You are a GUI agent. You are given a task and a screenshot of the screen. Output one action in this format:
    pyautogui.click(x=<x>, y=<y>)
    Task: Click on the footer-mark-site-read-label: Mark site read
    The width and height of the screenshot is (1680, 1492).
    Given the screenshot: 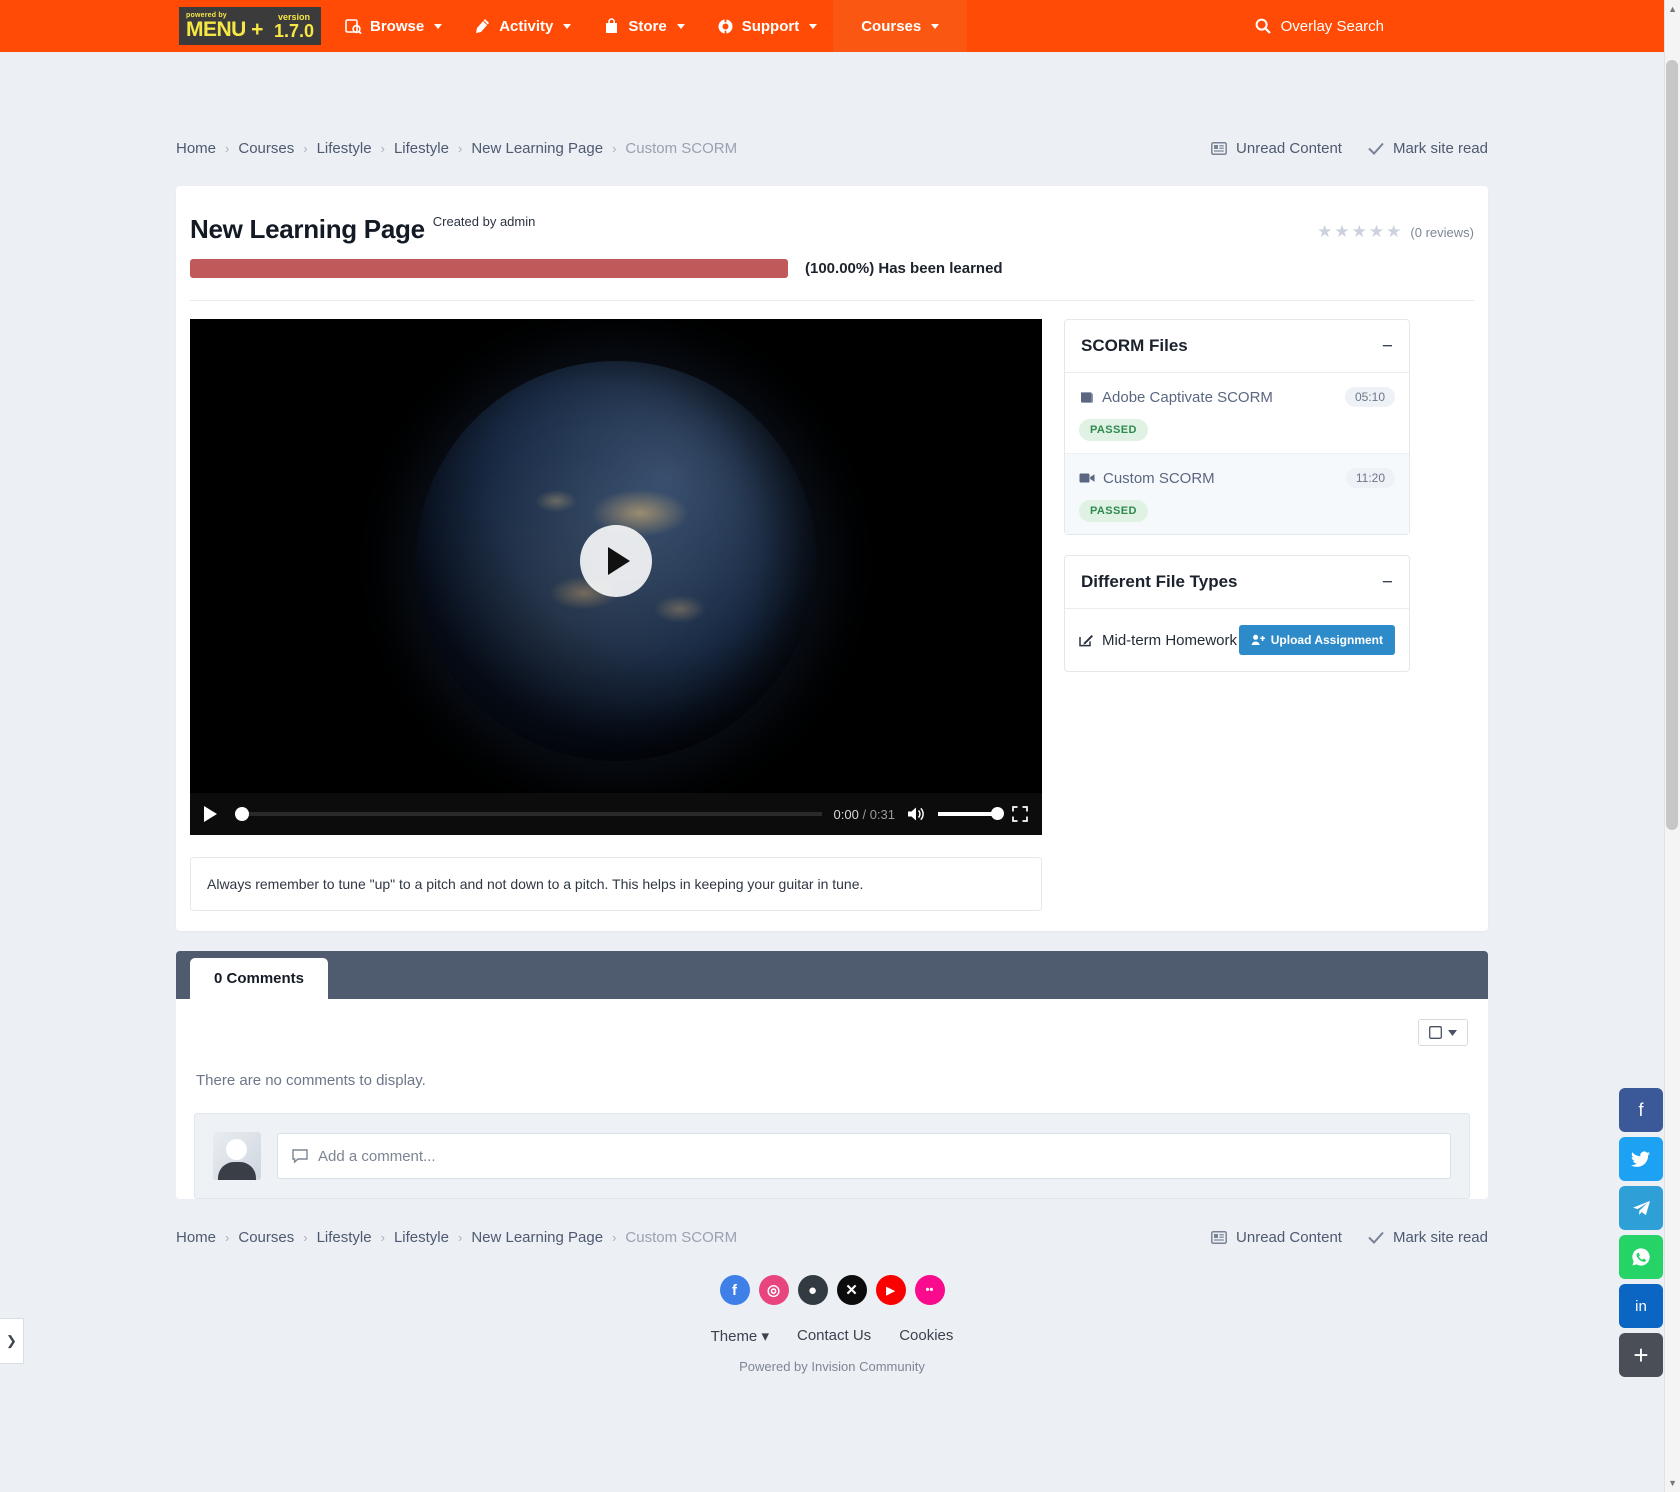 What is the action you would take?
    pyautogui.click(x=1440, y=1237)
    